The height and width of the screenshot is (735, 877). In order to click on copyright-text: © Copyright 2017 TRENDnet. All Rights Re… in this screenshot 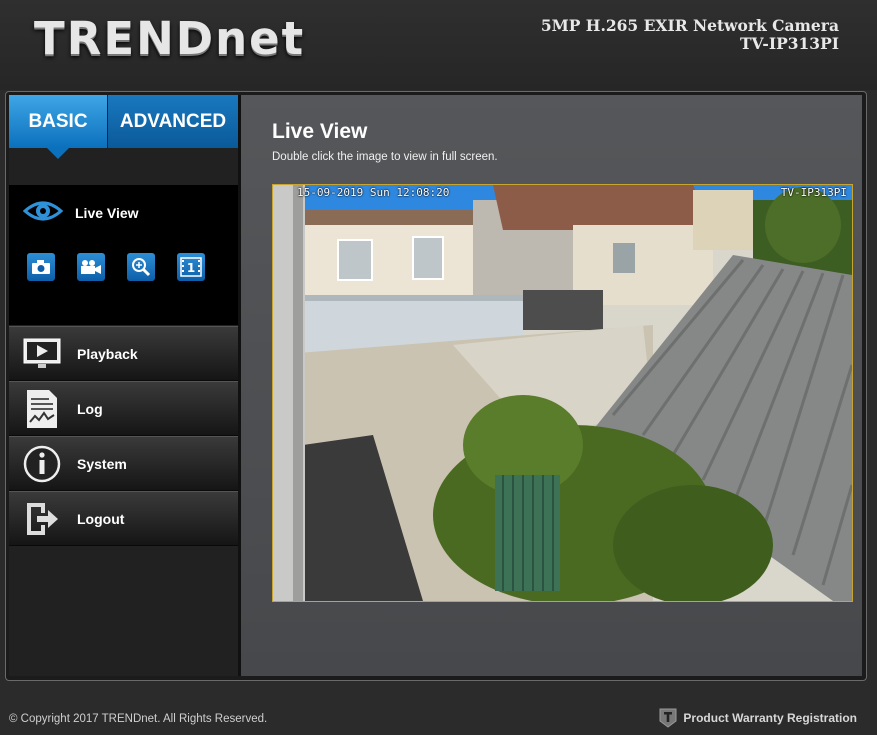, I will do `click(138, 719)`.